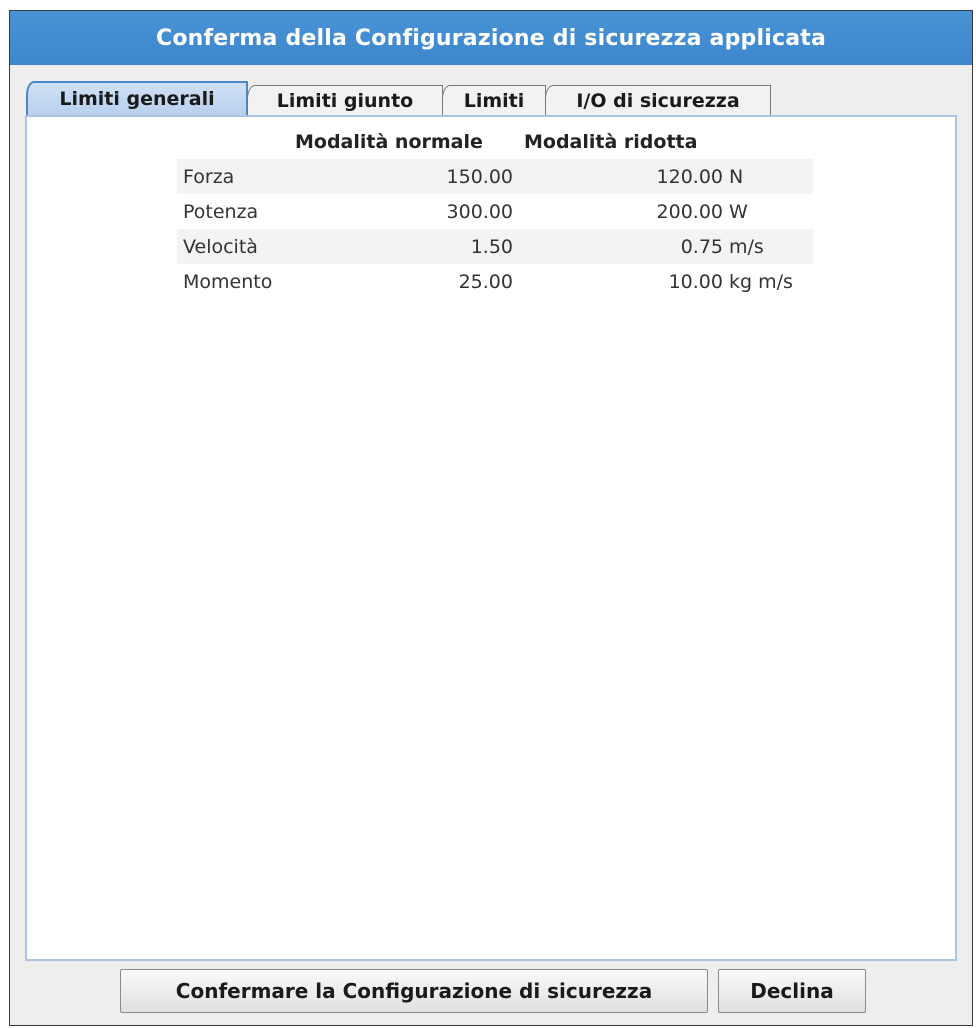 This screenshot has width=976, height=1028. What do you see at coordinates (658, 100) in the screenshot?
I see `tab-safety-io: I/O di sicurezza` at bounding box center [658, 100].